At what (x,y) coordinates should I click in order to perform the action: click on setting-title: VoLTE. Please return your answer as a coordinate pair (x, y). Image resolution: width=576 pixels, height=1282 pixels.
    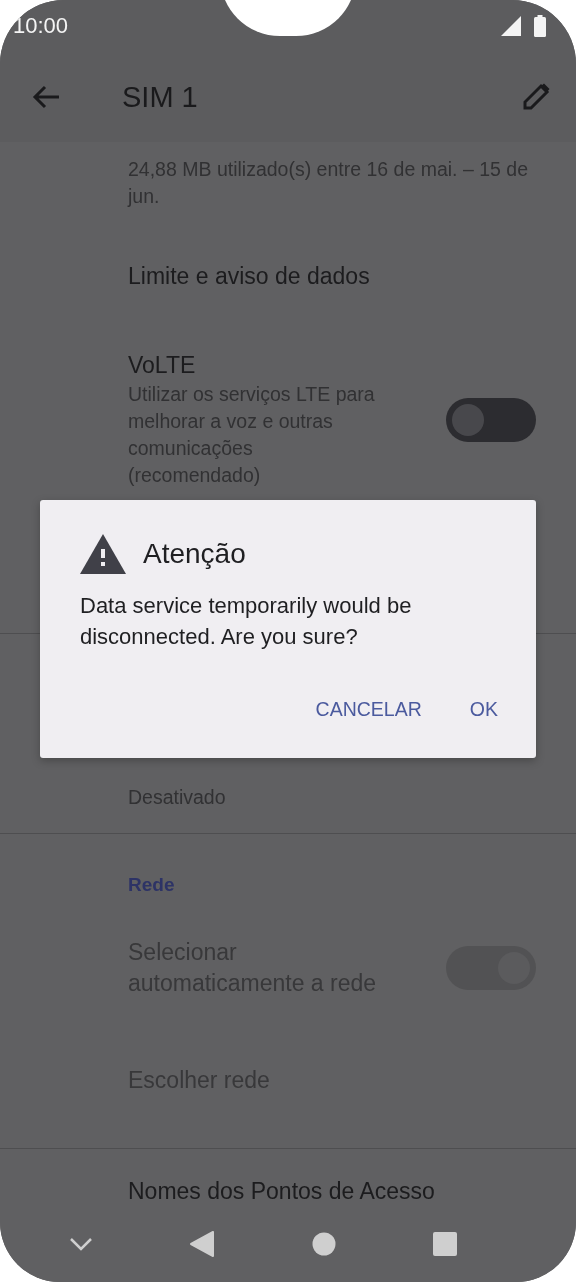
    Looking at the image, I should click on (259, 365).